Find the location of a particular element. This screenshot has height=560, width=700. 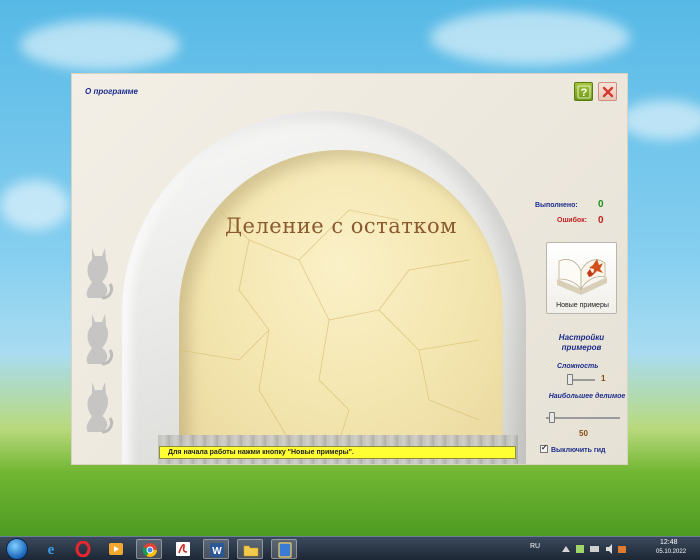

language-indicator: RU is located at coordinates (535, 546).